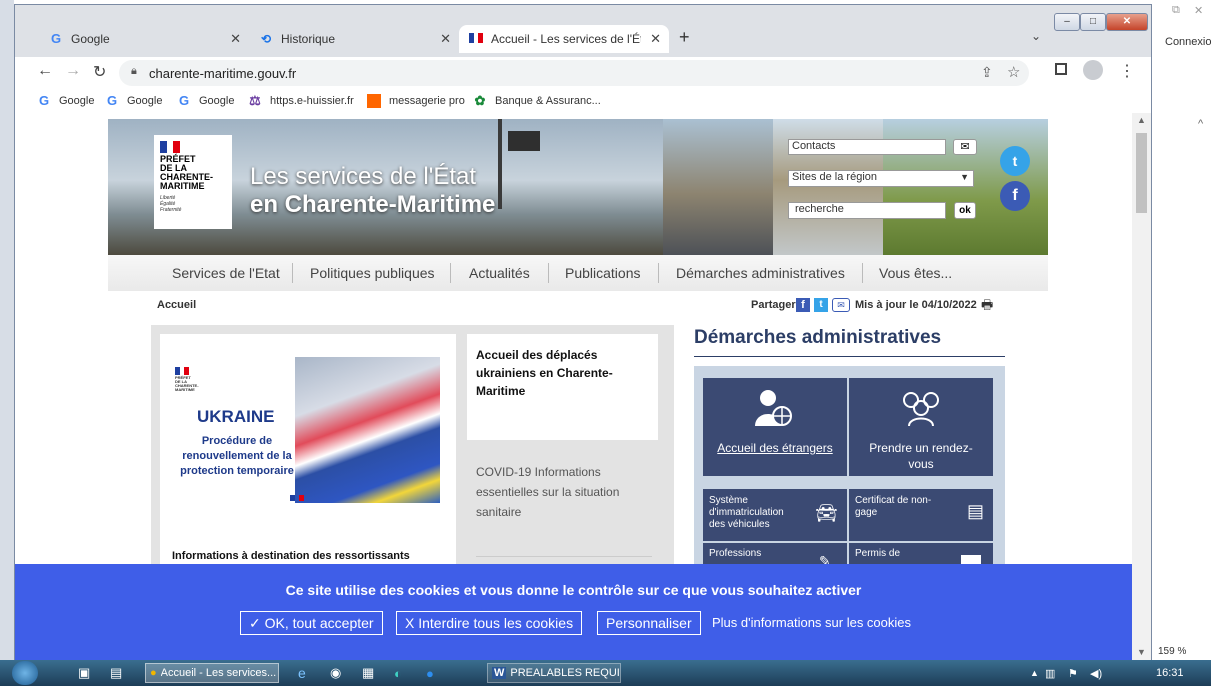 This screenshot has width=1211, height=686. I want to click on tab-accueil: Accueil - Les services de l'État en ✕, so click(564, 39).